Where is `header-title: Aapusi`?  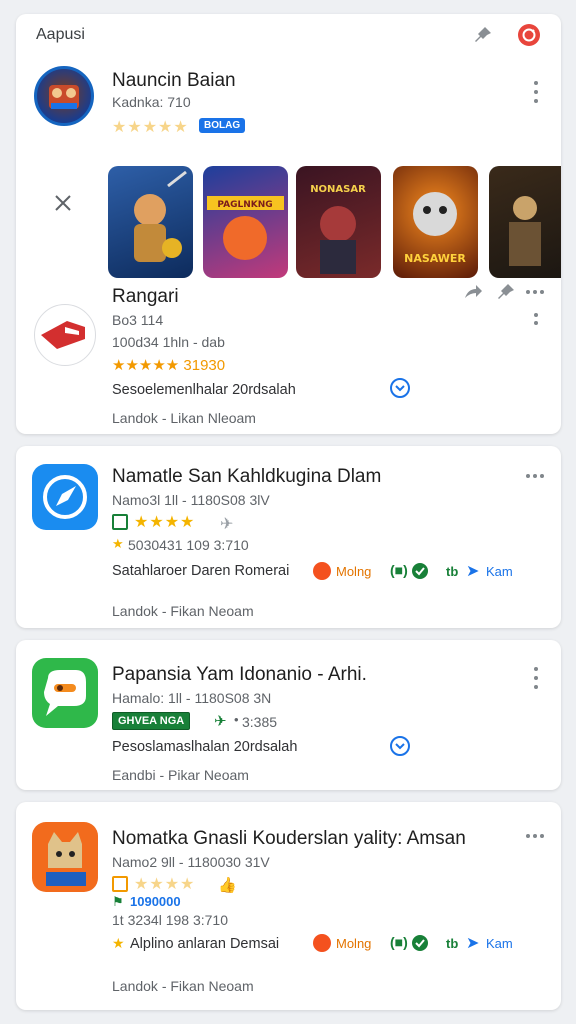 header-title: Aapusi is located at coordinates (60, 34).